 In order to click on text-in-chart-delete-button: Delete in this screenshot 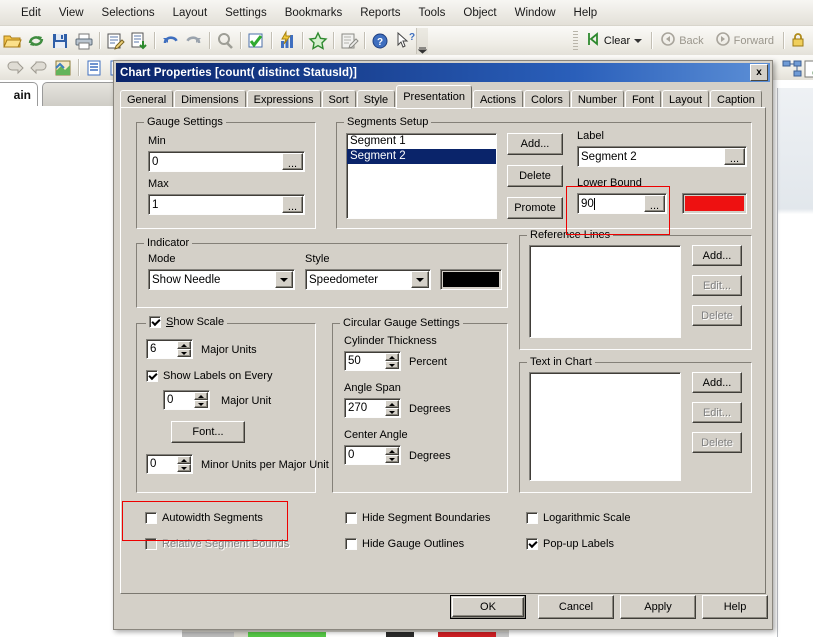, I will do `click(717, 442)`.